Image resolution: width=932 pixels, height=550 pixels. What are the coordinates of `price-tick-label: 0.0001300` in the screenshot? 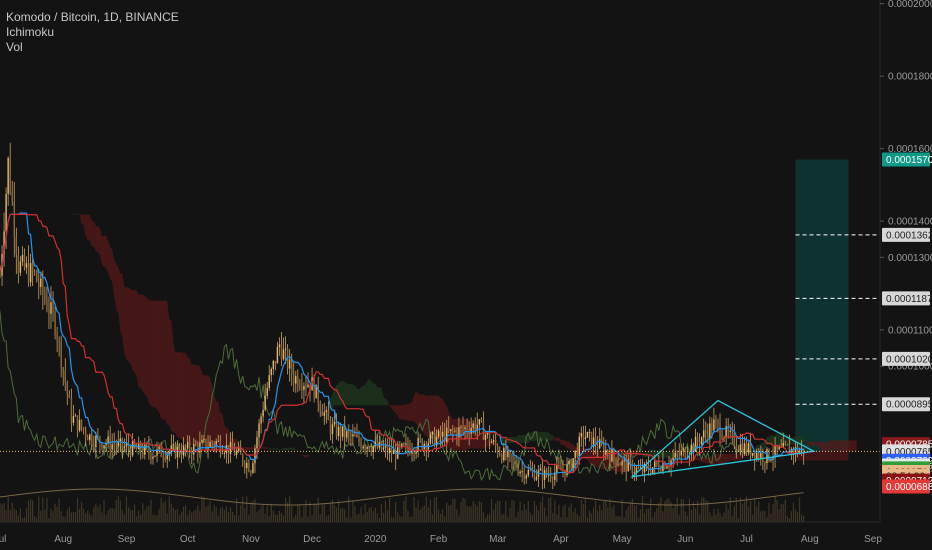 It's located at (910, 258).